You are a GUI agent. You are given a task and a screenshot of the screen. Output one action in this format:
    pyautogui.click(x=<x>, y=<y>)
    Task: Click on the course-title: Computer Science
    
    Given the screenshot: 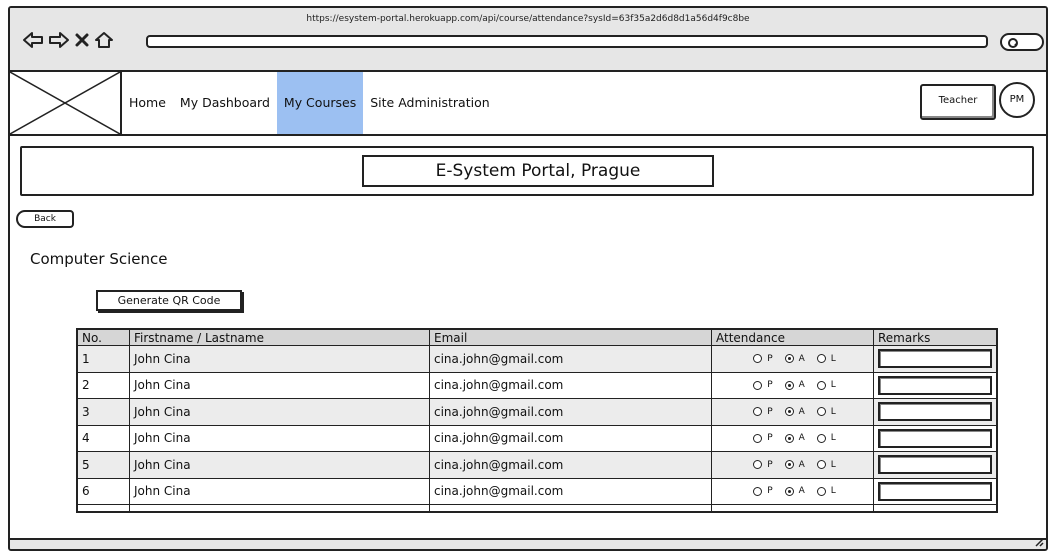 What is the action you would take?
    pyautogui.click(x=99, y=259)
    